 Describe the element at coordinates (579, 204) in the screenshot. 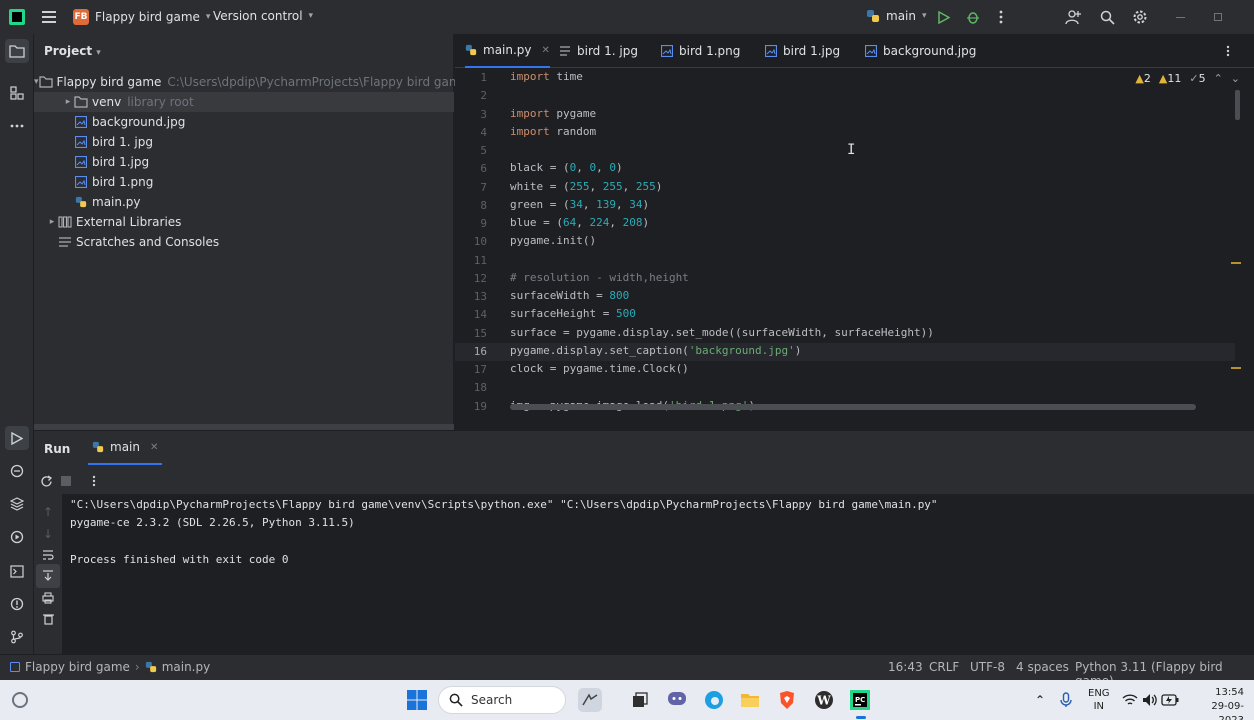

I see `code-line: green = (34, 139, 34)` at that location.